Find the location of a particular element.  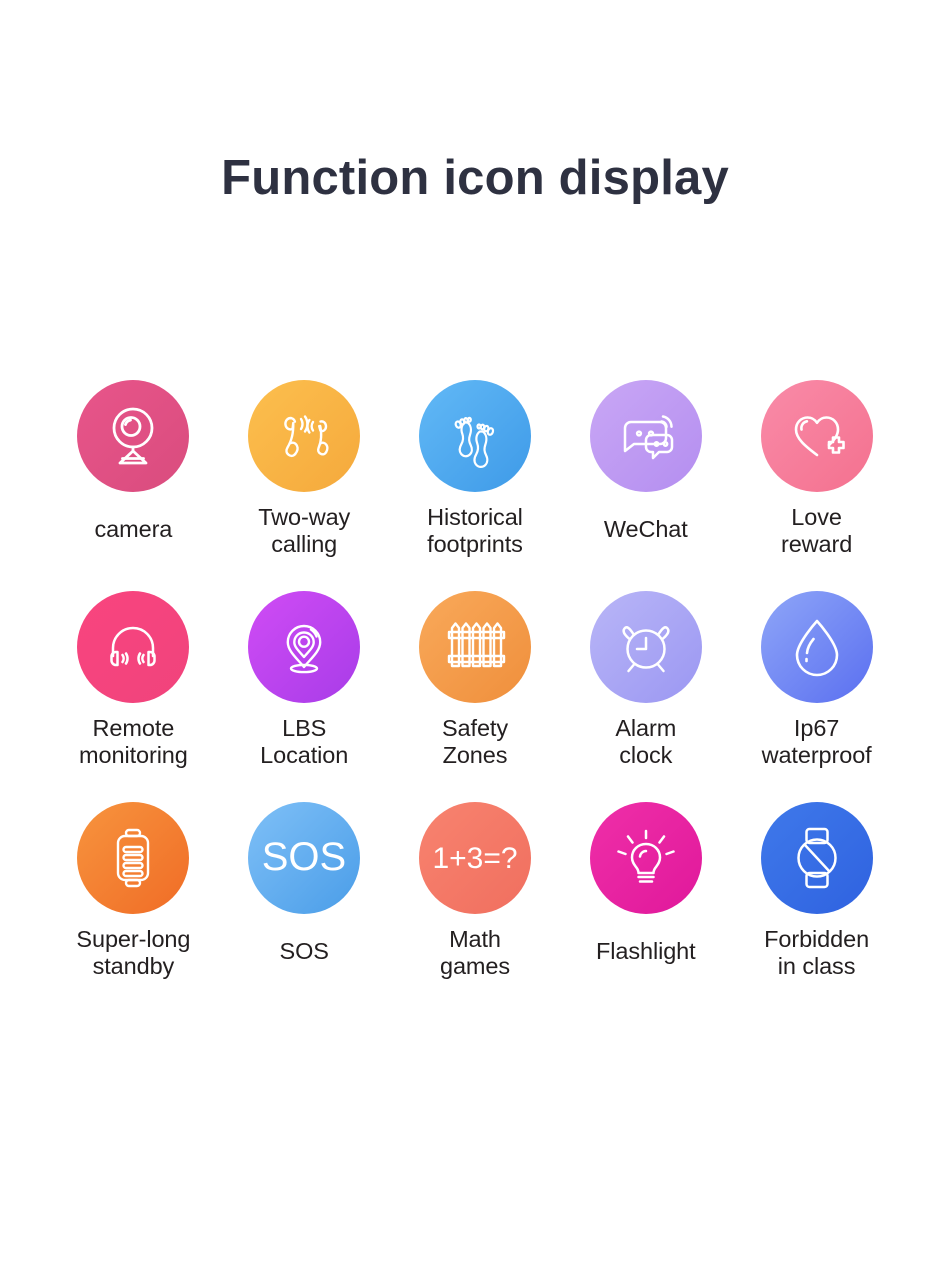

chat-bubbles-icon is located at coordinates (648, 437).